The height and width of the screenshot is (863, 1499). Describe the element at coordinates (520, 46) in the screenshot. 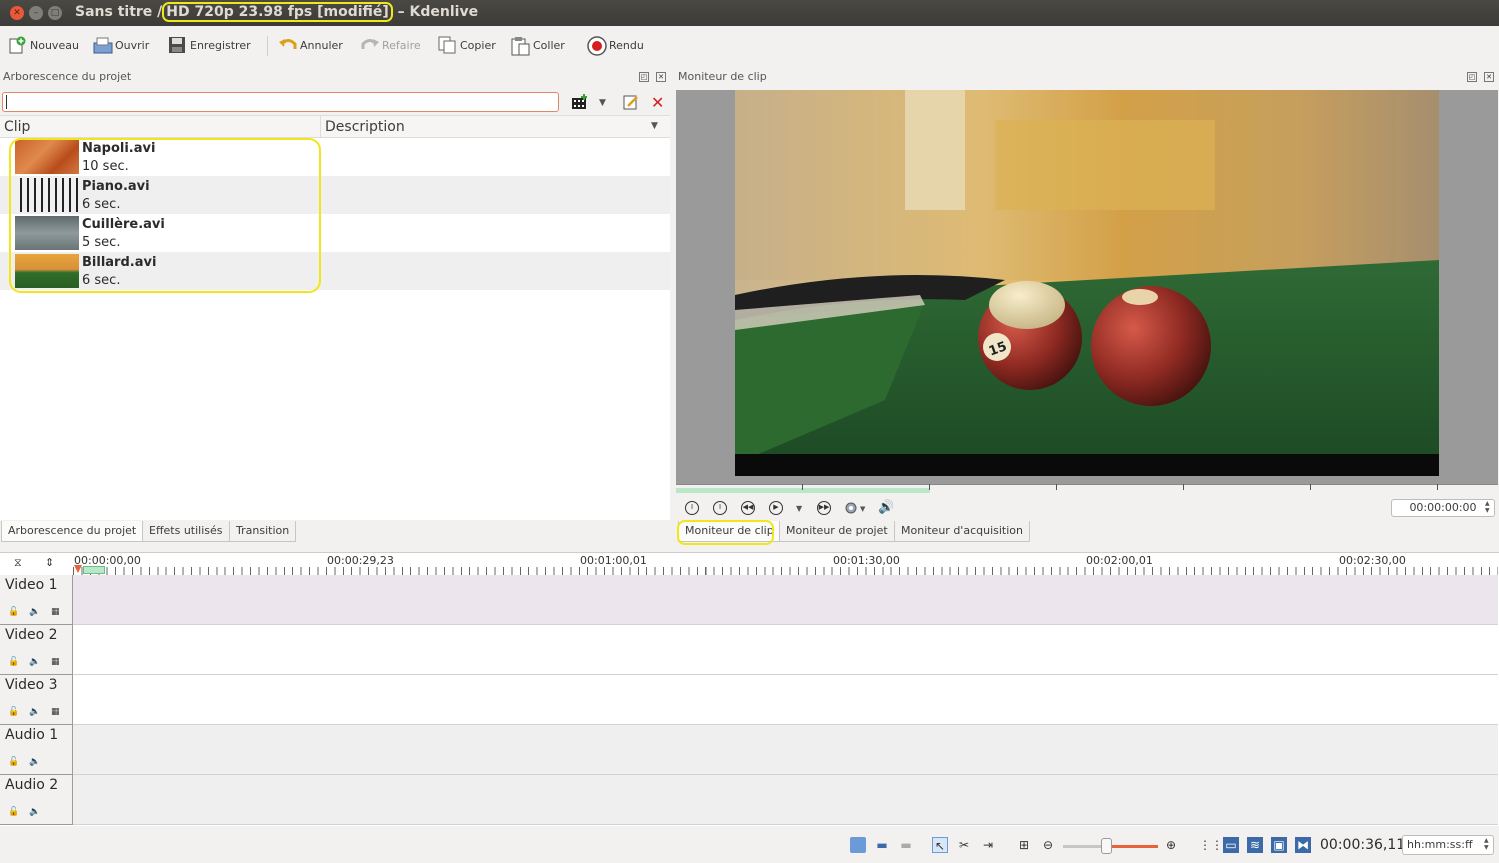

I see `paste-clipboard-icon` at that location.